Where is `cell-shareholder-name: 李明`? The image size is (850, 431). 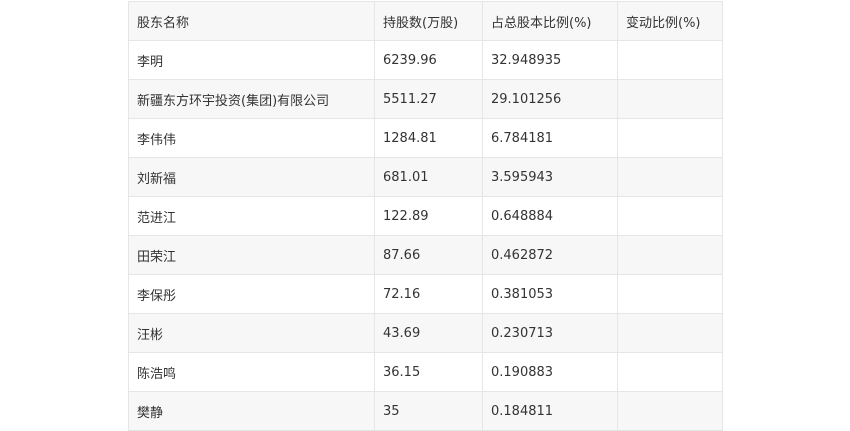
cell-shareholder-name: 李明 is located at coordinates (251, 60).